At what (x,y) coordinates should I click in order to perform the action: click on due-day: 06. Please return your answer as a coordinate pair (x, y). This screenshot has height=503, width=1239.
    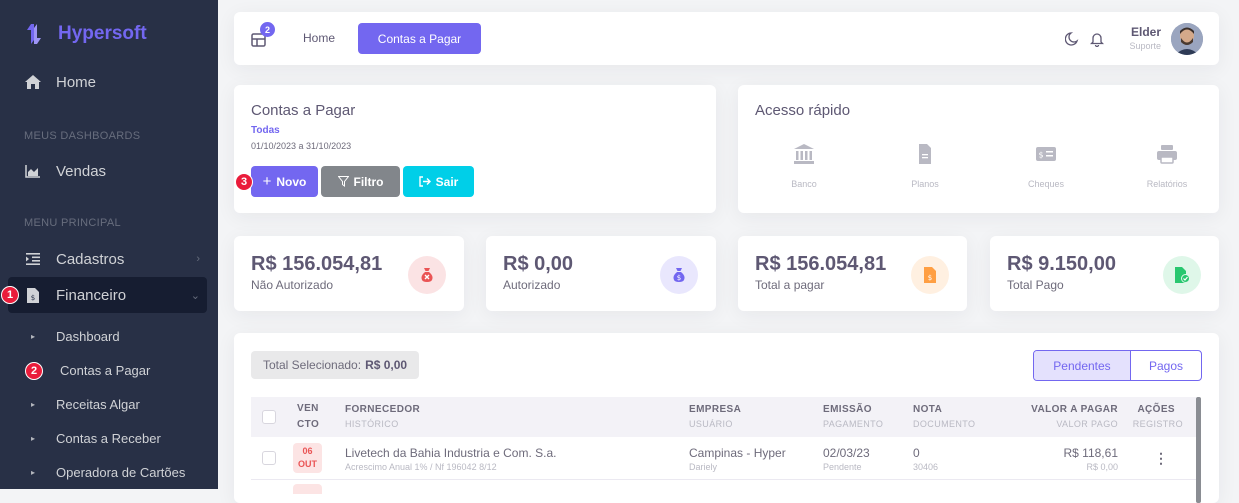
    Looking at the image, I should click on (307, 451).